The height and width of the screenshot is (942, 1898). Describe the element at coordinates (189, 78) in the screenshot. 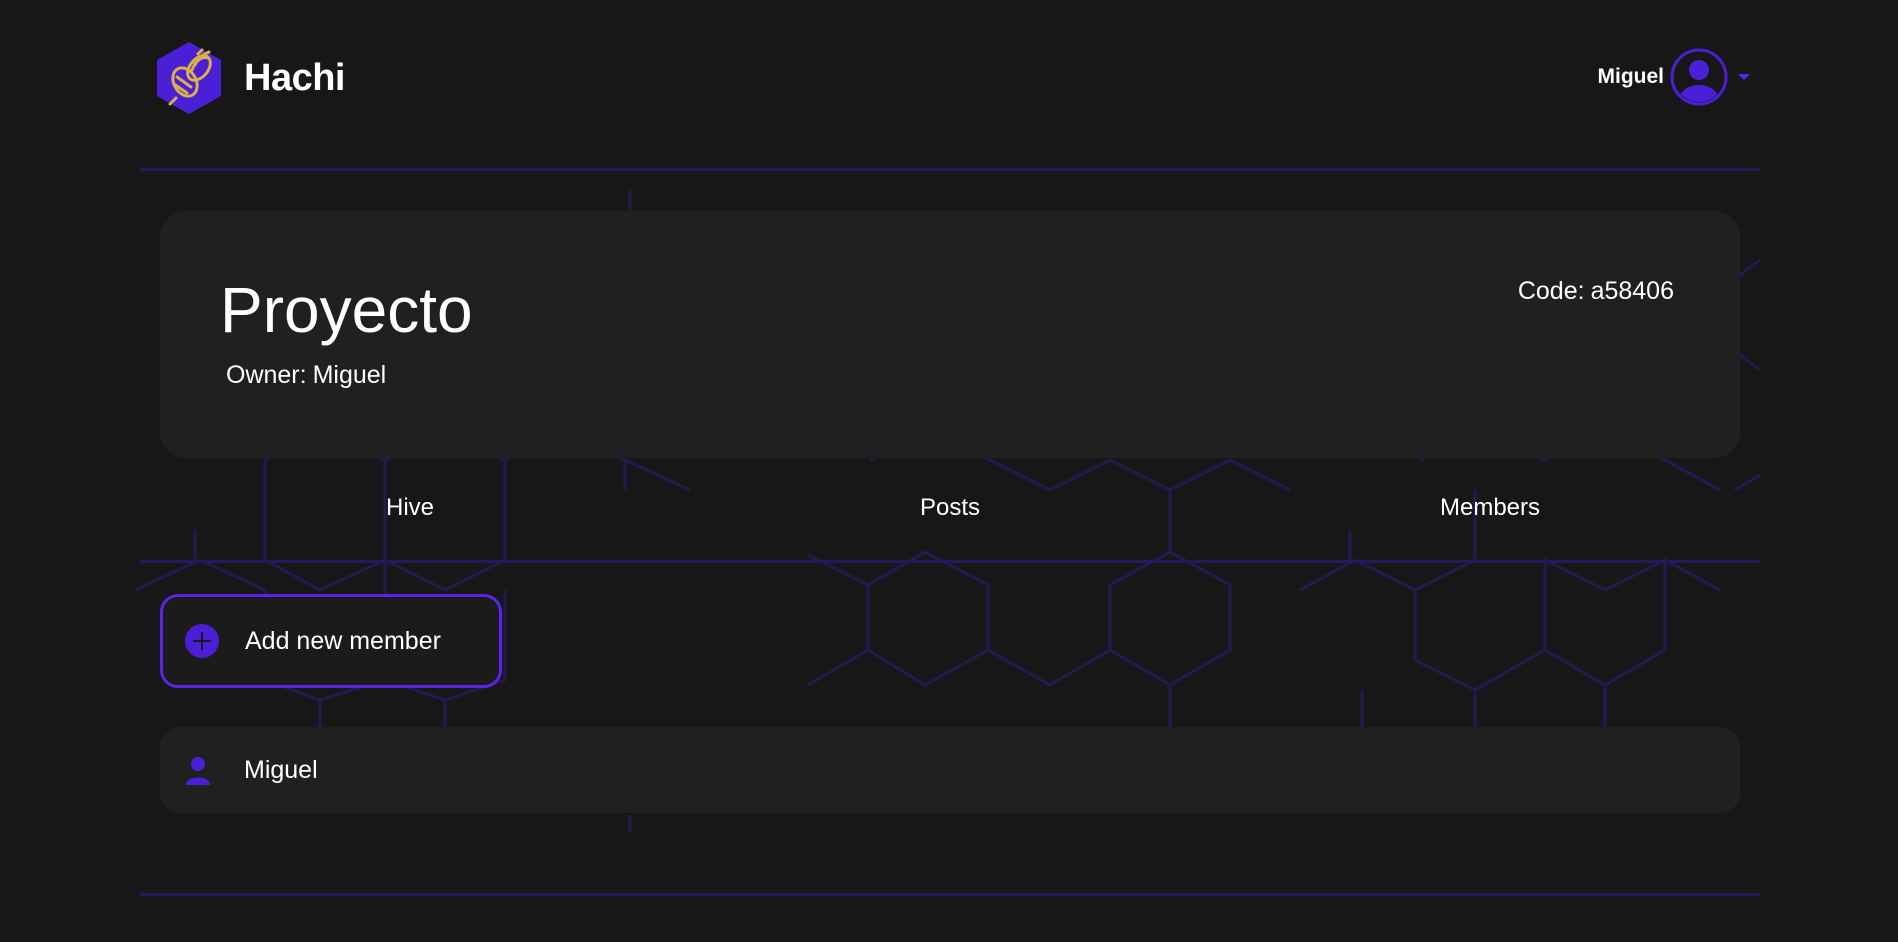

I see `bee-logo-icon` at that location.